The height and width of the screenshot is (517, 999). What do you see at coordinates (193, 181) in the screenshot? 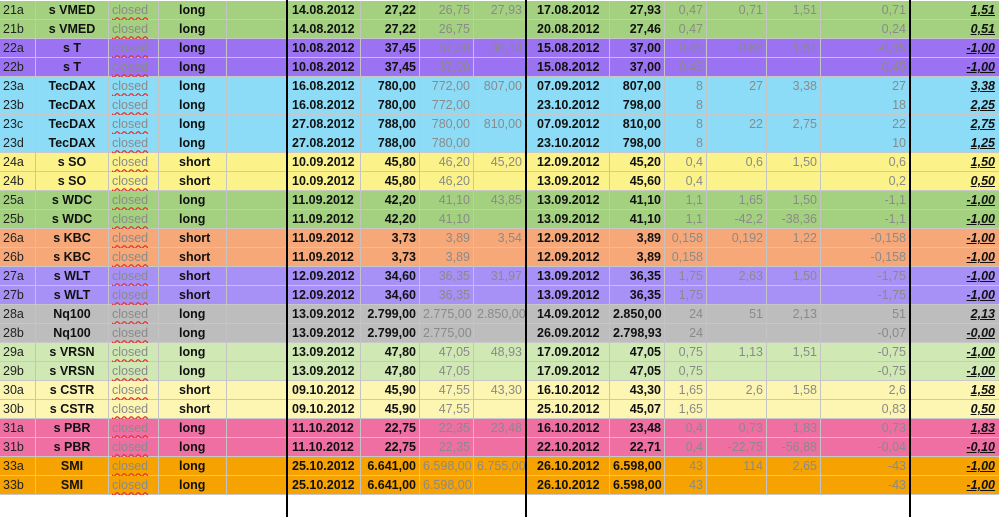
I see `cell-direction: short` at bounding box center [193, 181].